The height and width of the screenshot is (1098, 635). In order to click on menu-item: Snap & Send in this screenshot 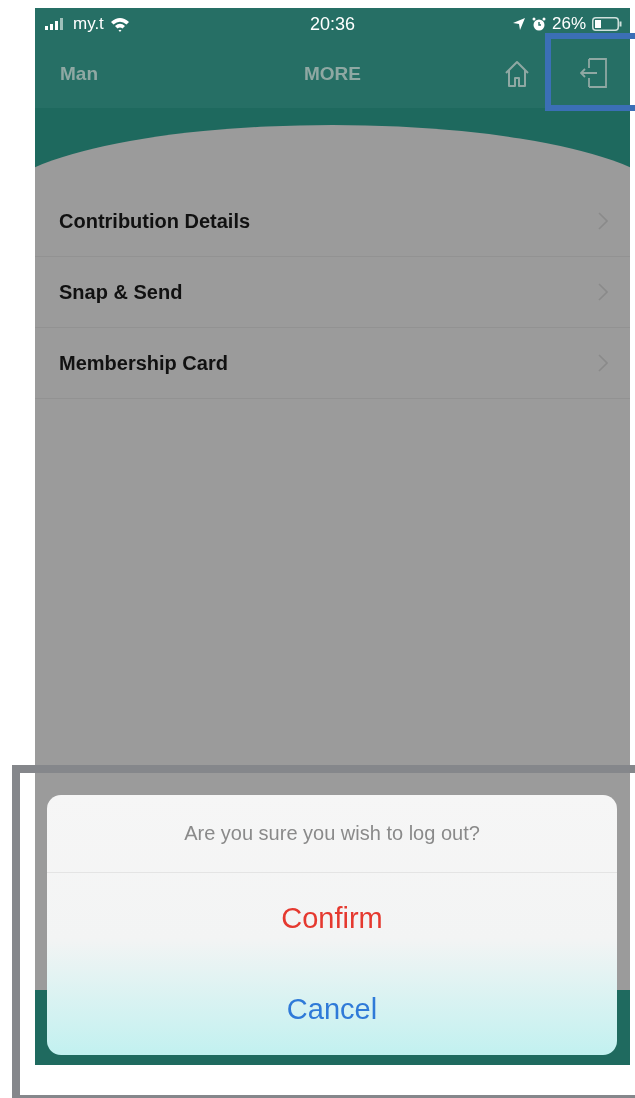, I will do `click(332, 292)`.